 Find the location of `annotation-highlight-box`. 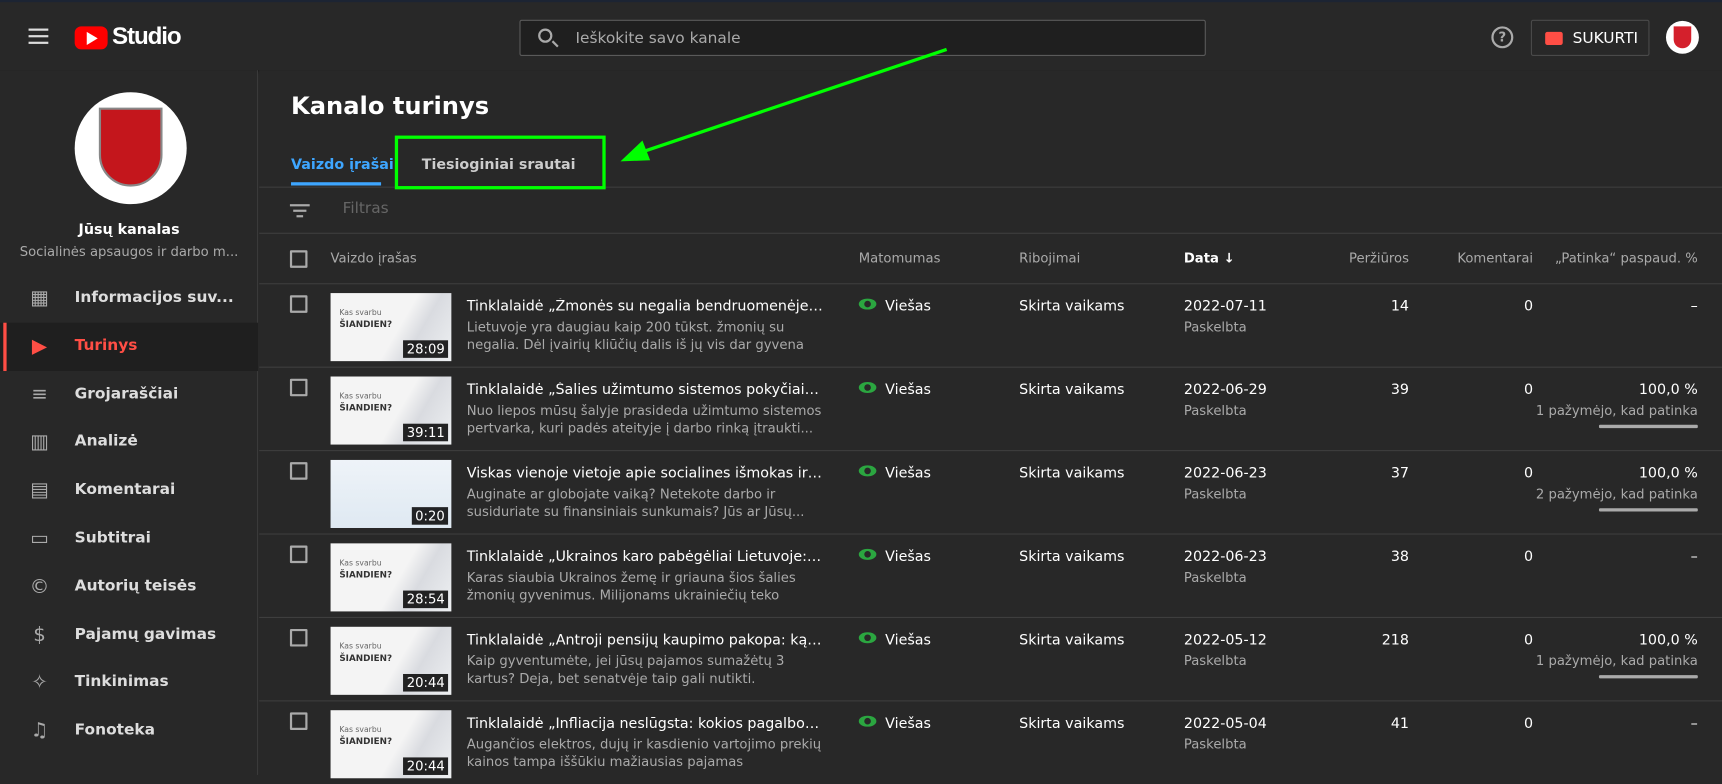

annotation-highlight-box is located at coordinates (500, 162).